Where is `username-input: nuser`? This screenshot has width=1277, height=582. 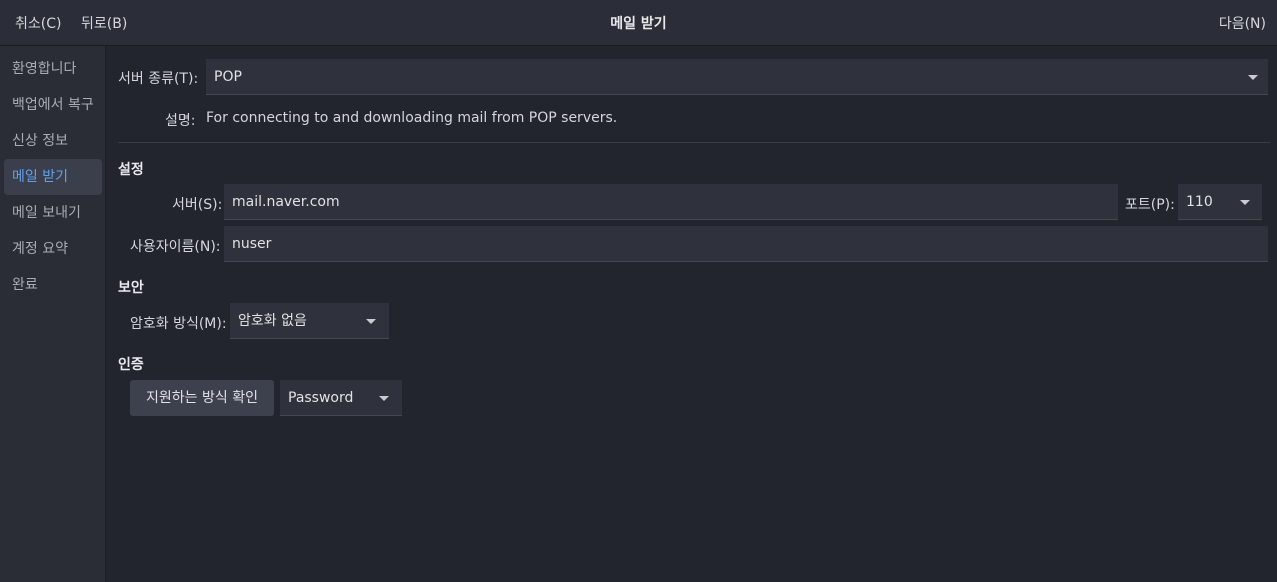
username-input: nuser is located at coordinates (746, 244).